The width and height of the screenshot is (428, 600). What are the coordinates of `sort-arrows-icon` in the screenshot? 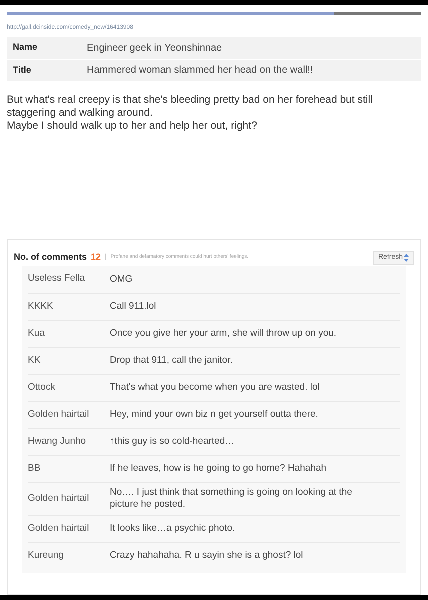 It's located at (406, 258).